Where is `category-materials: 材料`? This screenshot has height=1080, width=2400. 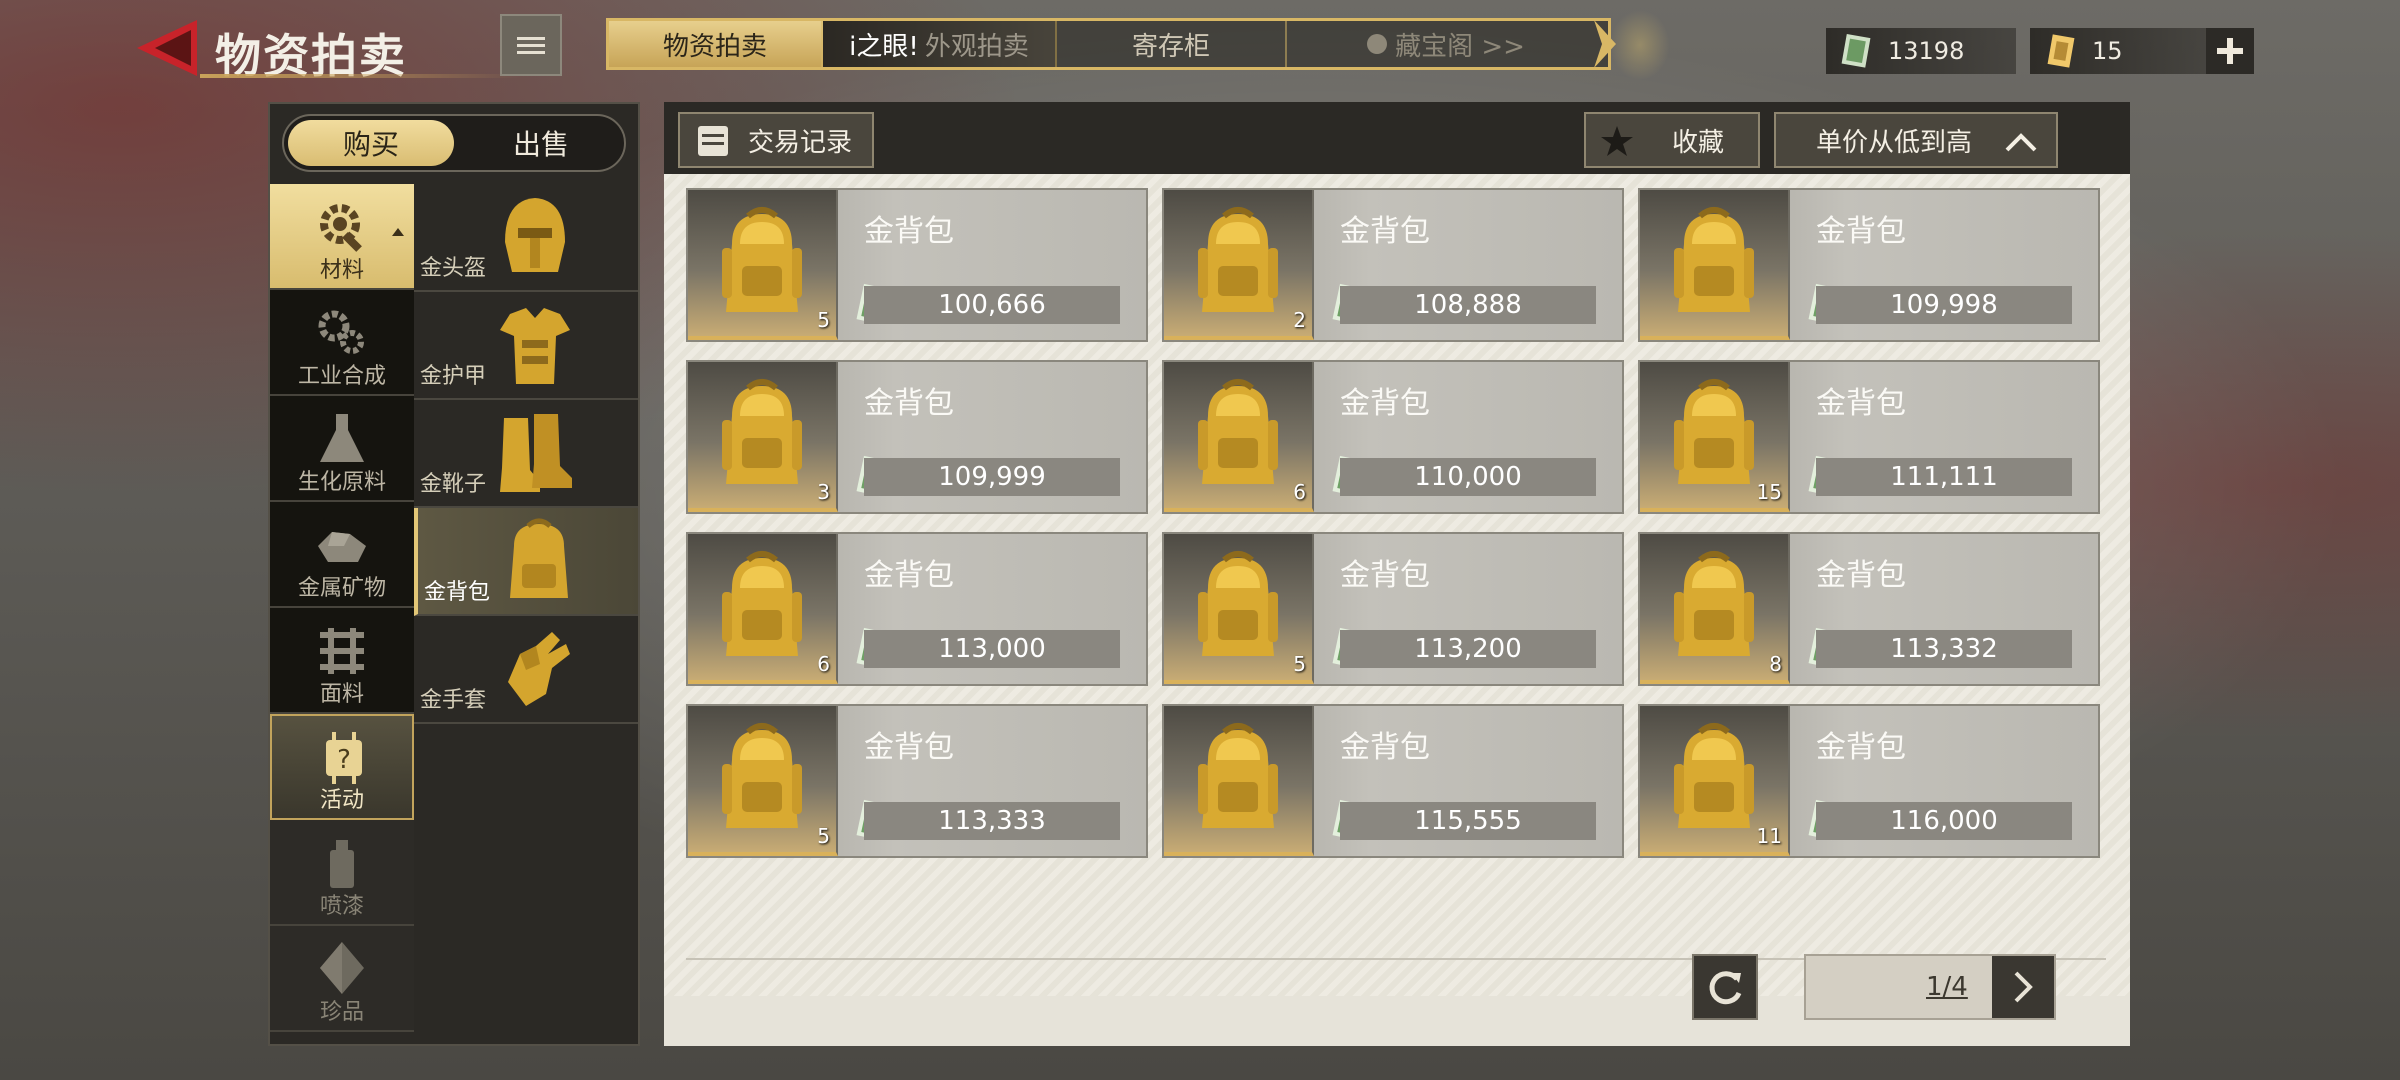
category-materials: 材料 is located at coordinates (342, 237).